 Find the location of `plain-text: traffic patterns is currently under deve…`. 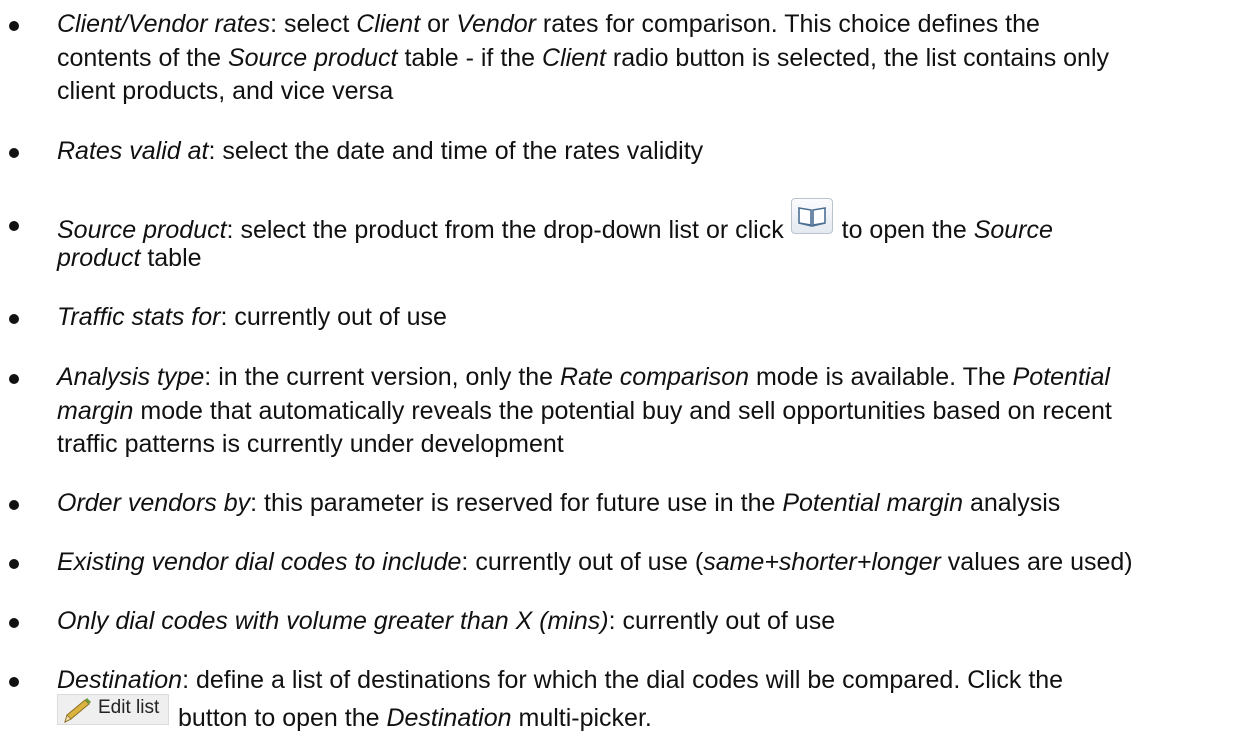

plain-text: traffic patterns is currently under deve… is located at coordinates (310, 444).